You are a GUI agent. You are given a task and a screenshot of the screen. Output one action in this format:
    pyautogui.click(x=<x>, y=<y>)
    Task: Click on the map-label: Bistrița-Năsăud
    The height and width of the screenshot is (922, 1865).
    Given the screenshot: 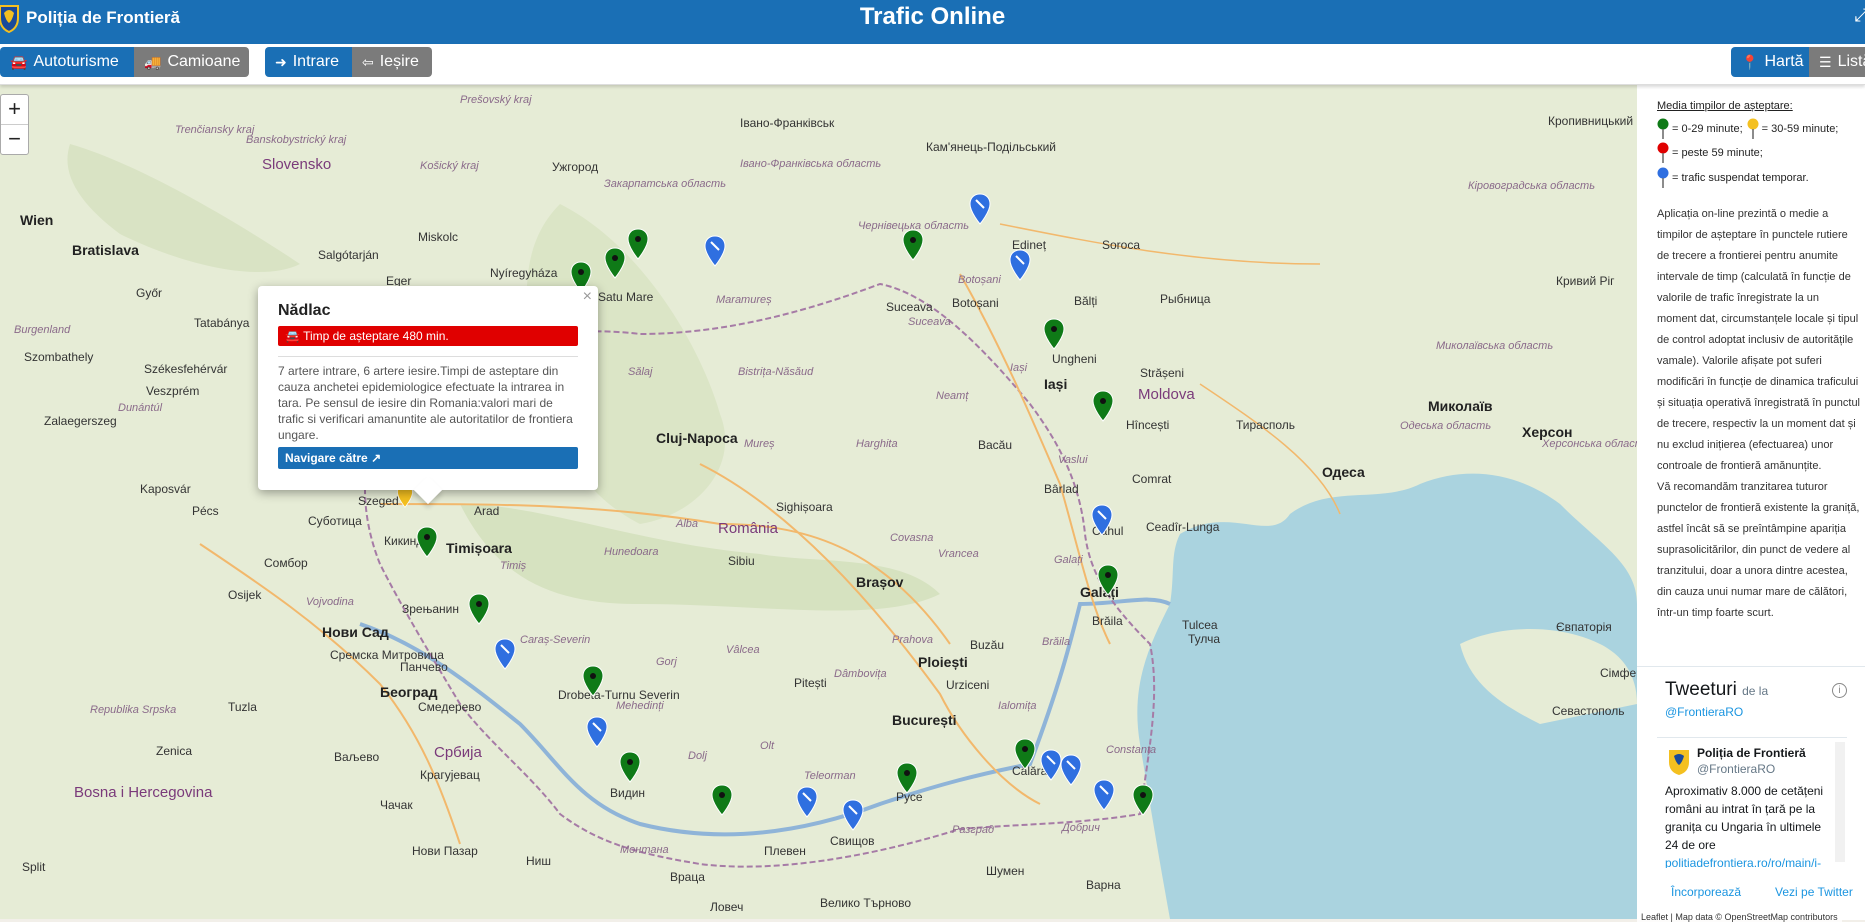 What is the action you would take?
    pyautogui.click(x=776, y=372)
    